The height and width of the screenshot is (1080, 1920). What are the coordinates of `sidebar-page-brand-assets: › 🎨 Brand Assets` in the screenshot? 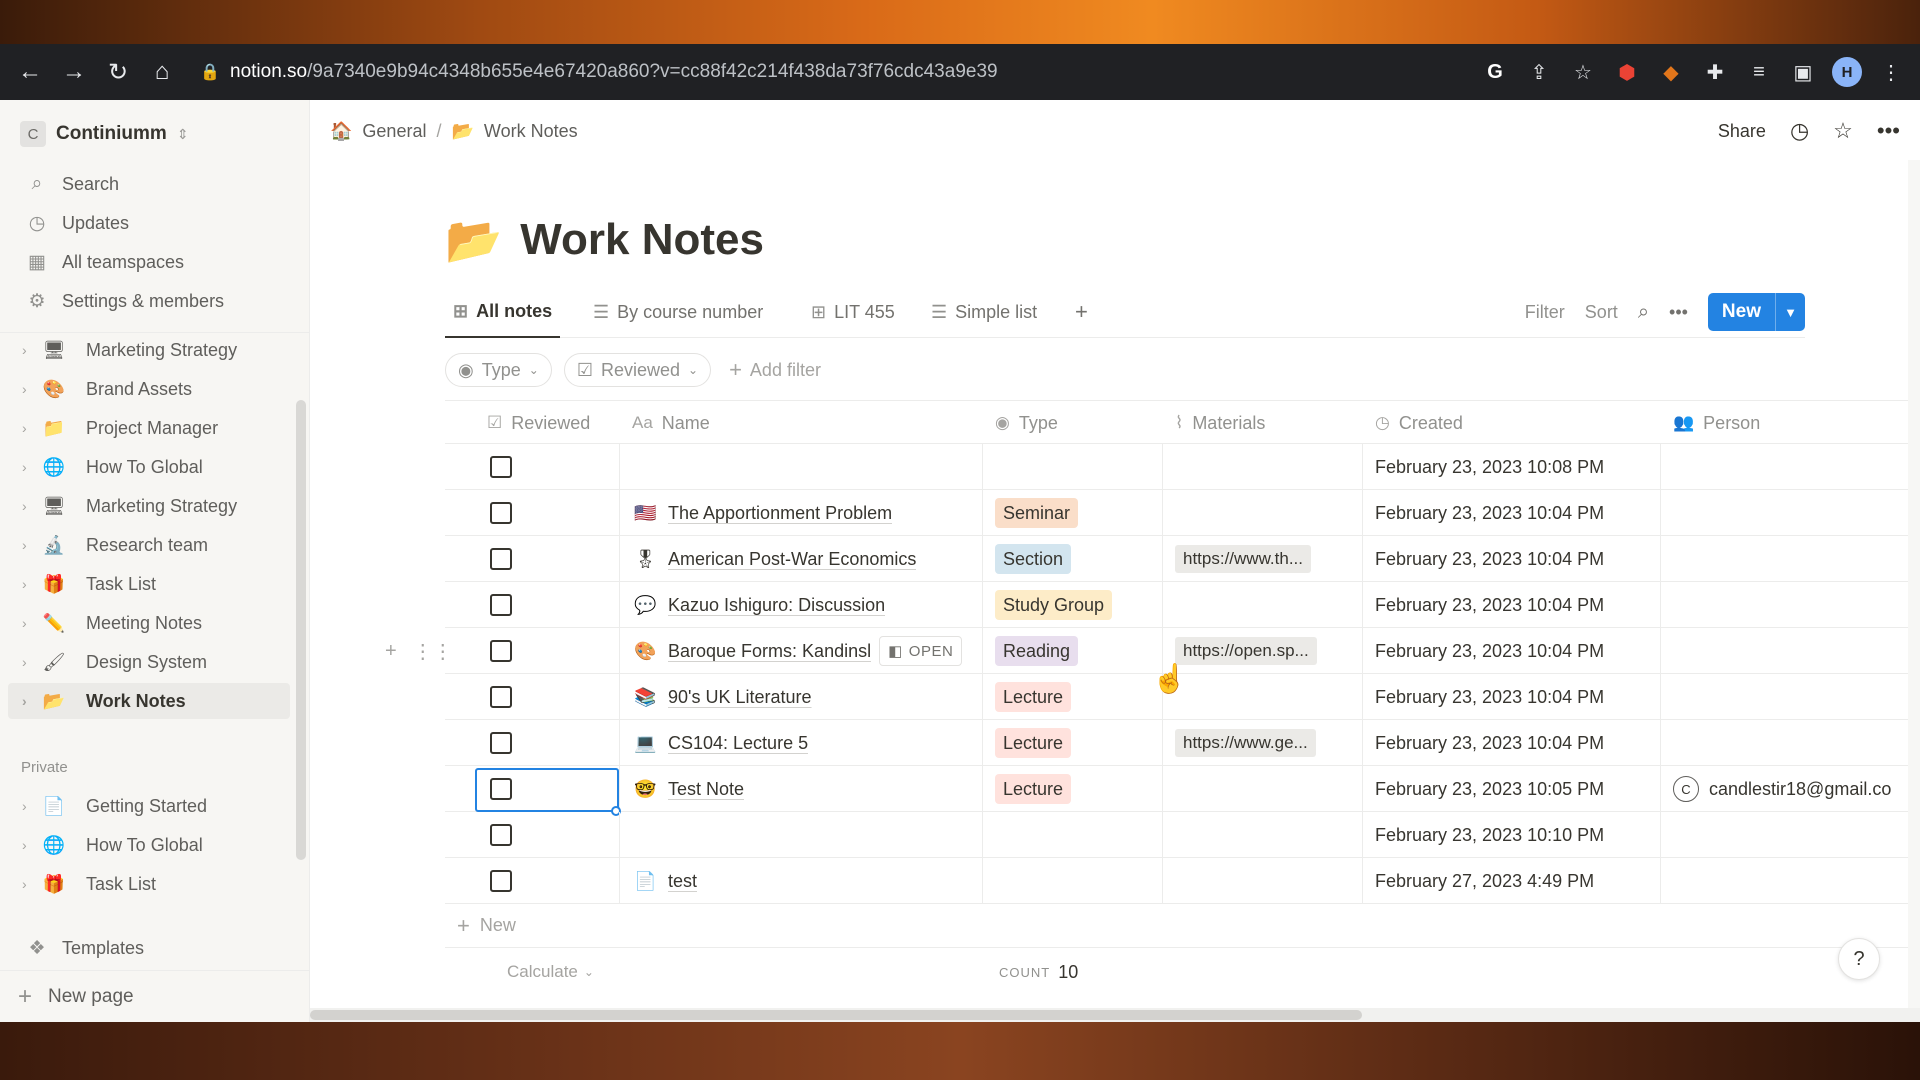 It's located at (148, 389).